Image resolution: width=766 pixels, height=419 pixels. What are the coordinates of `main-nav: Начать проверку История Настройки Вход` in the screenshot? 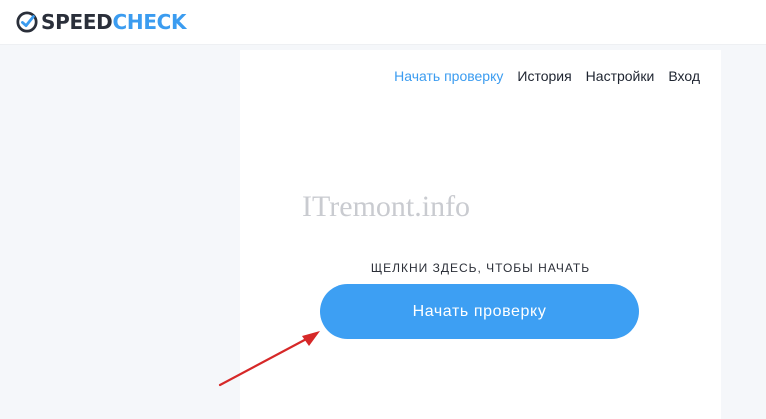 It's located at (547, 76).